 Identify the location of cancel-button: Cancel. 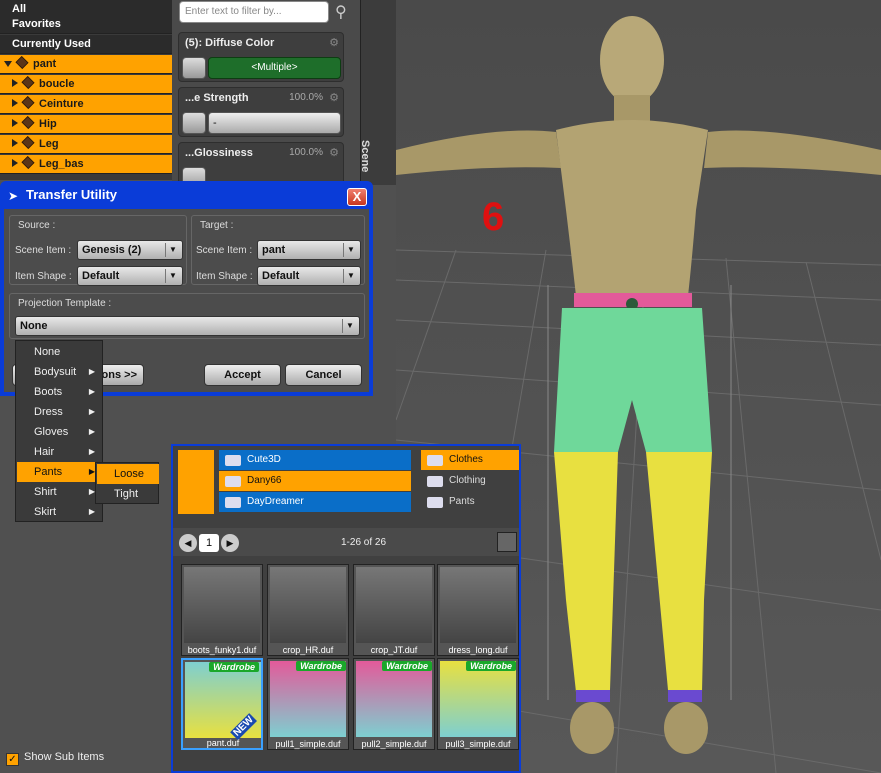
(323, 375).